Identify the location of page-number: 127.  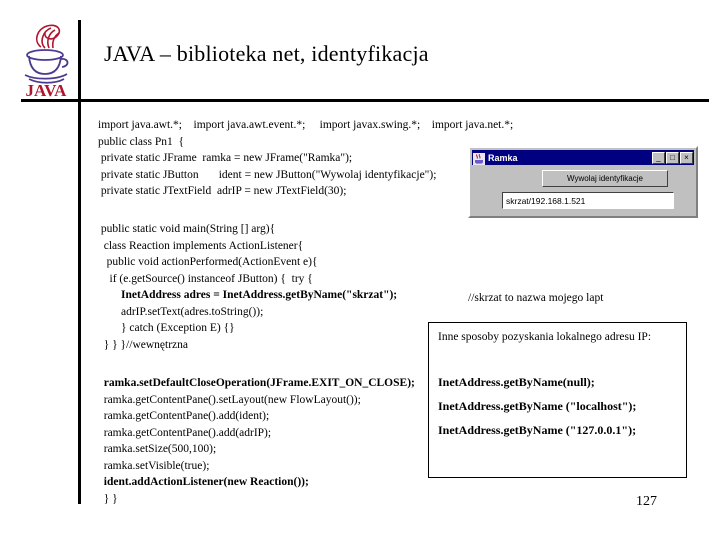
(646, 501).